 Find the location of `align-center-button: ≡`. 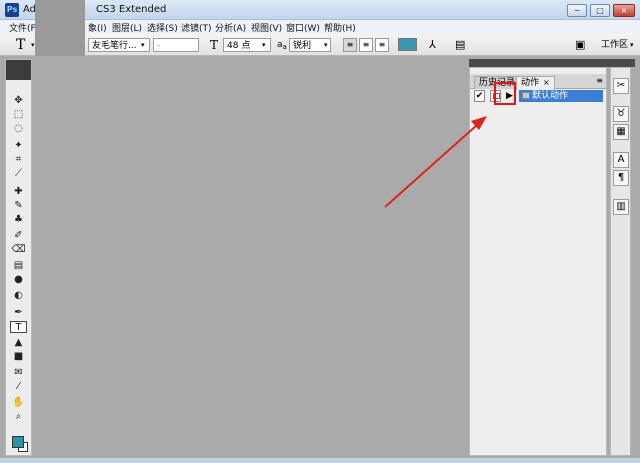

align-center-button: ≡ is located at coordinates (366, 45).